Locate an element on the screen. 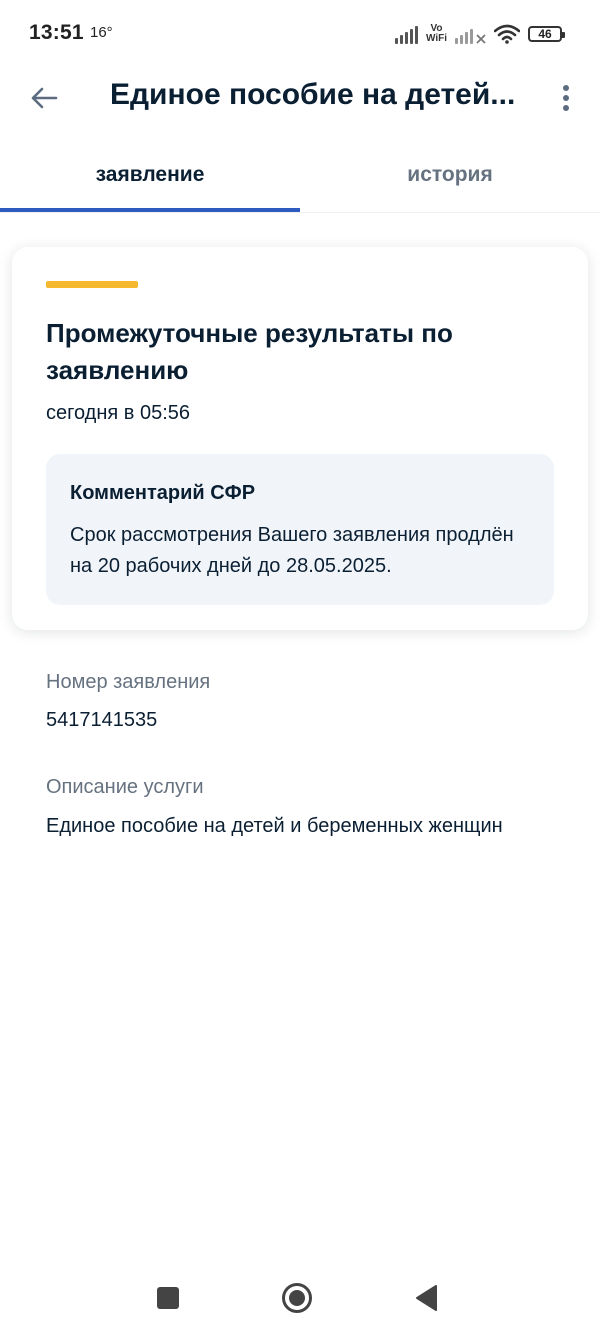  battery-icon: 46 is located at coordinates (546, 34).